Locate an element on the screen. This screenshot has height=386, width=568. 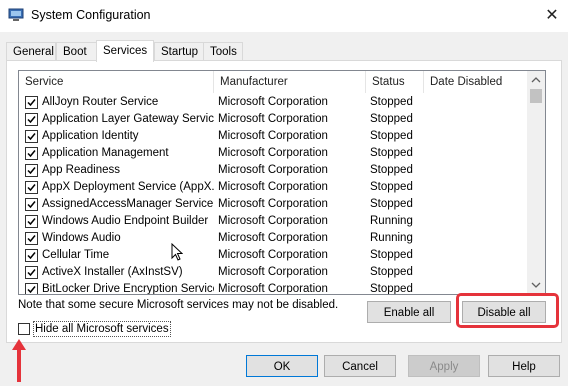
service-name: AllJoyn Router Service is located at coordinates (100, 102).